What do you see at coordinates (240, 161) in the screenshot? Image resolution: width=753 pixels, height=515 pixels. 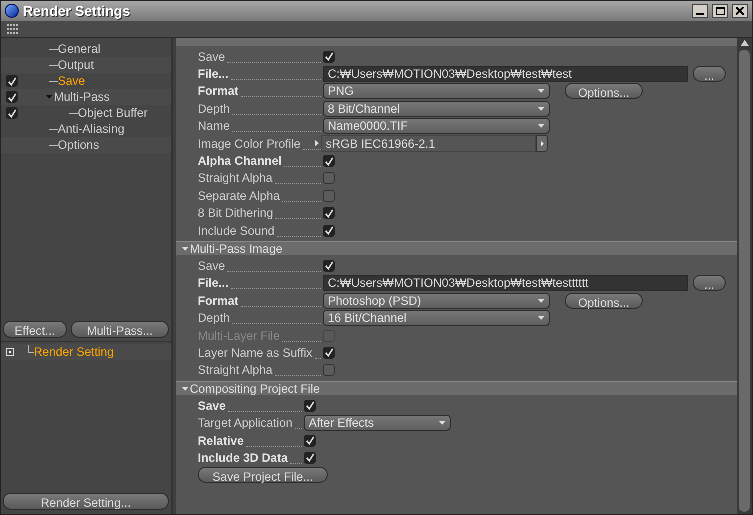 I see `field-label: Alpha Channel` at bounding box center [240, 161].